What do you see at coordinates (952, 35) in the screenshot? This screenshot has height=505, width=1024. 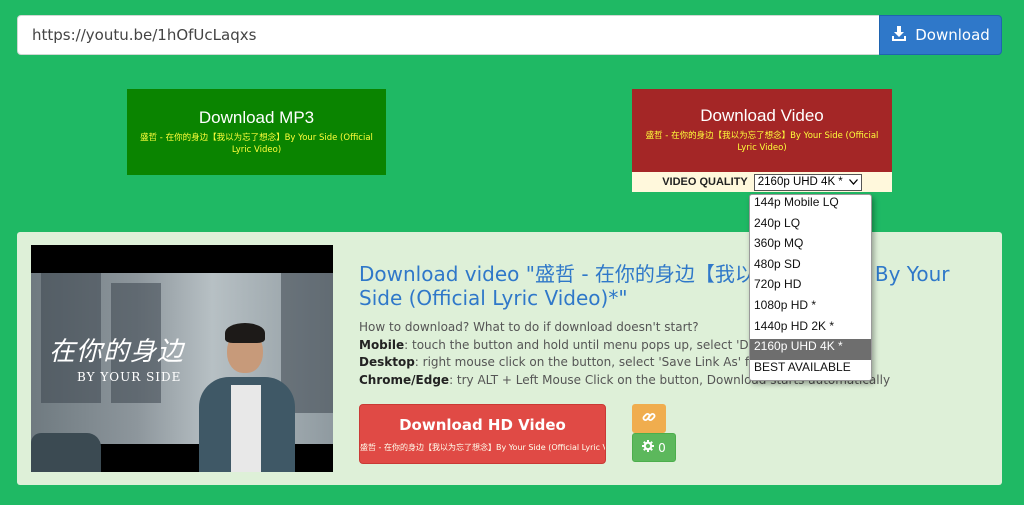 I see `download-button-label: Download` at bounding box center [952, 35].